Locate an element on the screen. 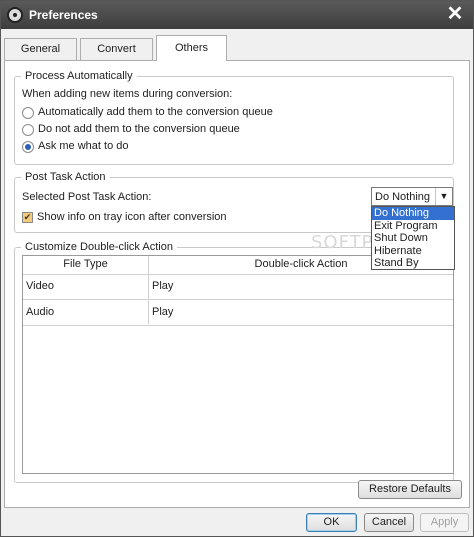 The height and width of the screenshot is (537, 474). title-bar: Preferences ✕ is located at coordinates (237, 15).